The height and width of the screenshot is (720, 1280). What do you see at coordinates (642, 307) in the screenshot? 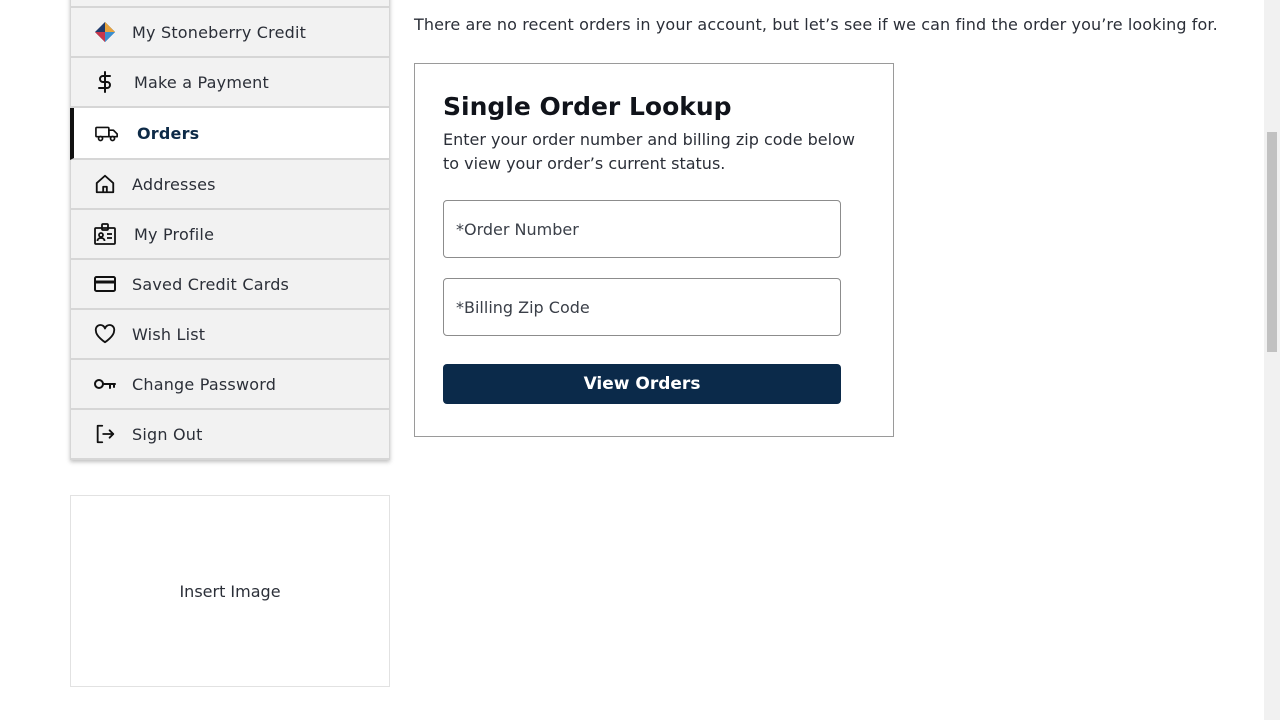
I see `billing-zip-input` at bounding box center [642, 307].